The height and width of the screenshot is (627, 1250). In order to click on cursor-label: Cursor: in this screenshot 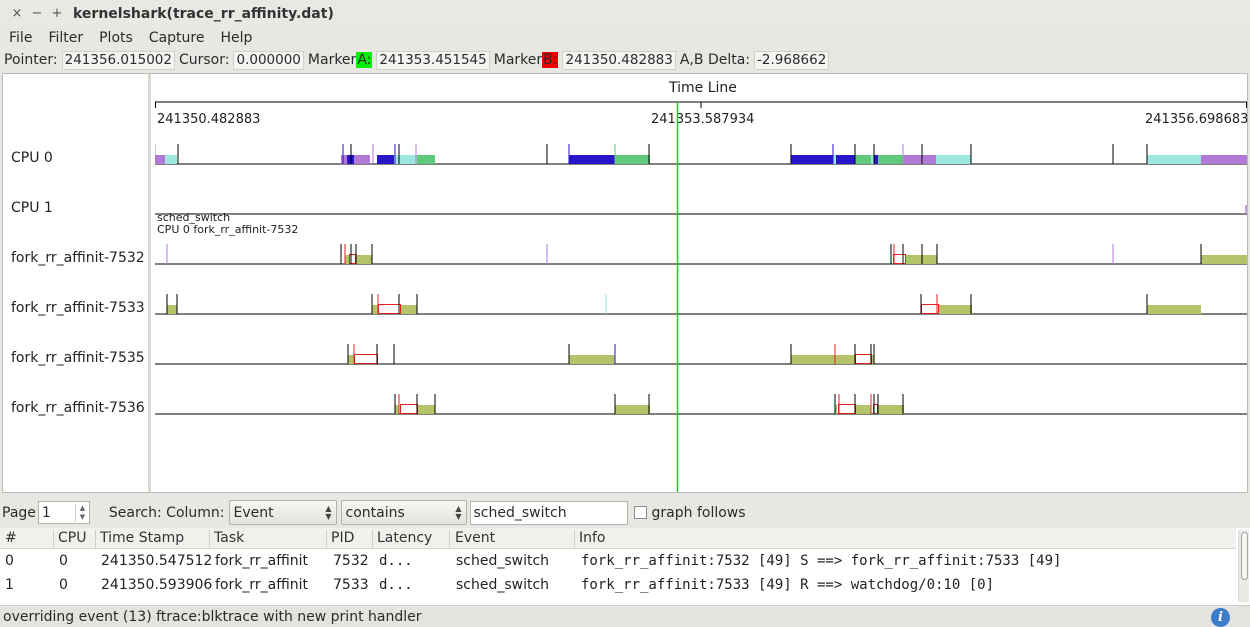, I will do `click(204, 60)`.